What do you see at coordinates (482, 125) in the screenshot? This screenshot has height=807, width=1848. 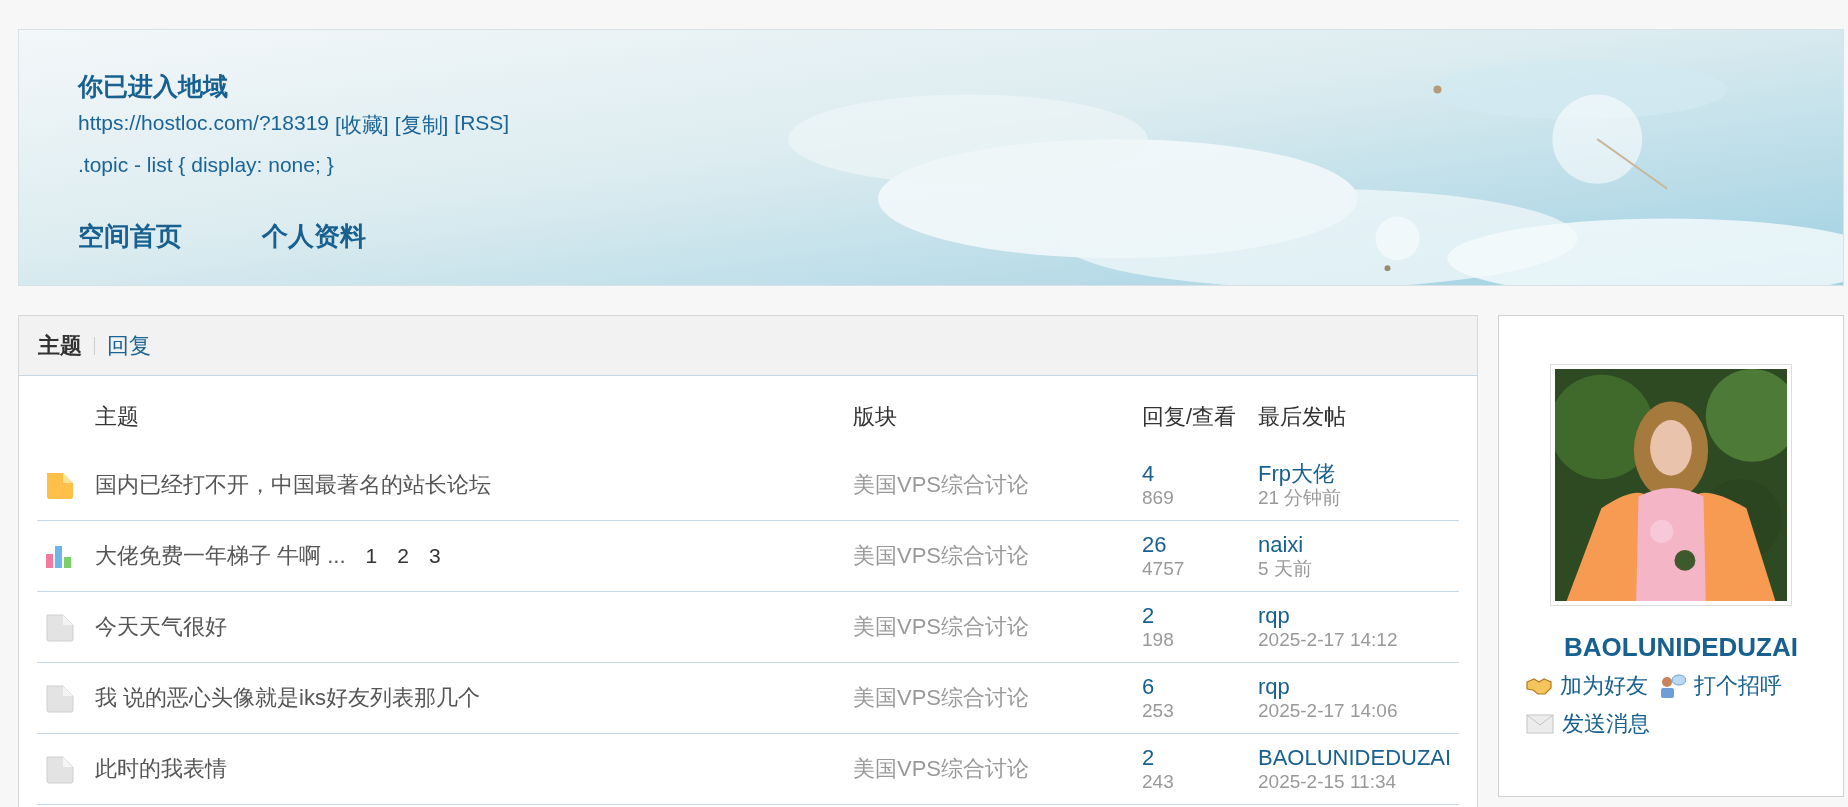 I see `url-action-link: [RSS]` at bounding box center [482, 125].